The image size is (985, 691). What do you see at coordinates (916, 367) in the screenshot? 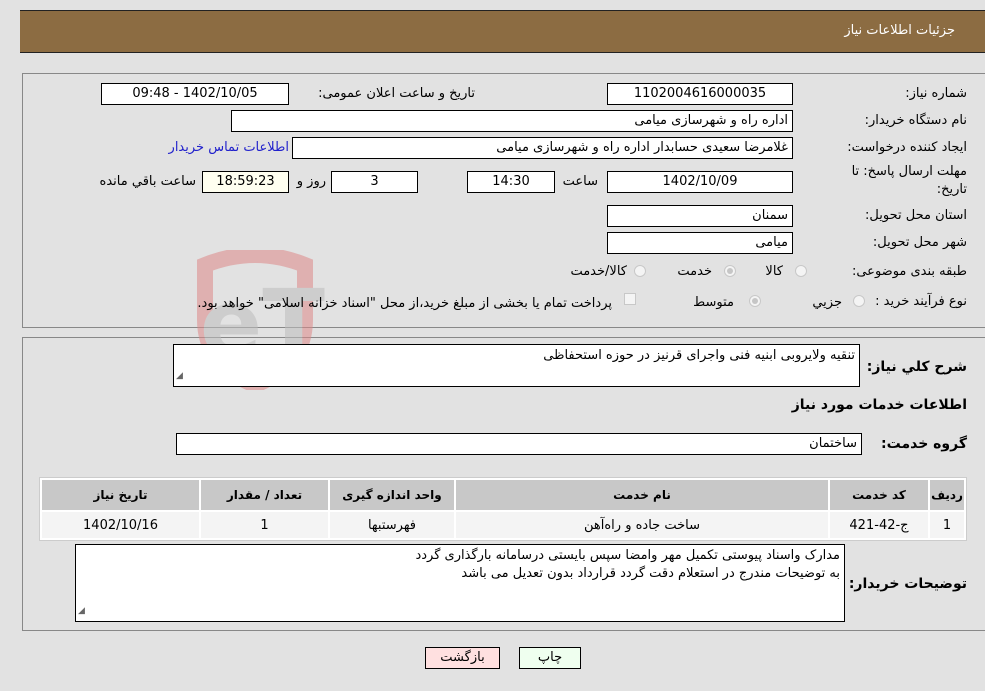
I see `summary-label: شرح کلي نیاز:` at bounding box center [916, 367].